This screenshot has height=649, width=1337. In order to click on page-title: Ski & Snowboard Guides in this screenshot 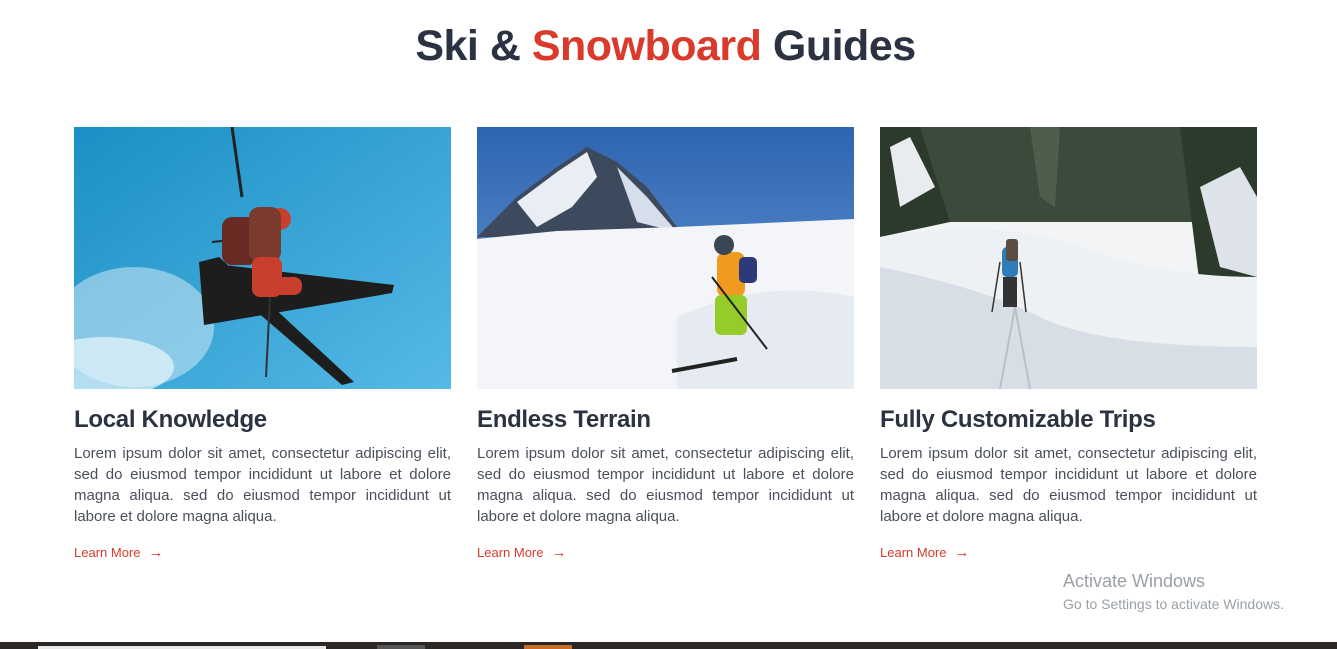, I will do `click(665, 46)`.